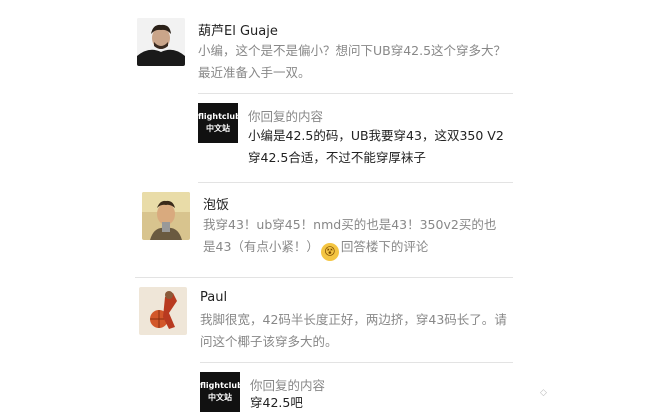  Describe the element at coordinates (329, 252) in the screenshot. I see `dizzy-face-icon: 😵` at that location.